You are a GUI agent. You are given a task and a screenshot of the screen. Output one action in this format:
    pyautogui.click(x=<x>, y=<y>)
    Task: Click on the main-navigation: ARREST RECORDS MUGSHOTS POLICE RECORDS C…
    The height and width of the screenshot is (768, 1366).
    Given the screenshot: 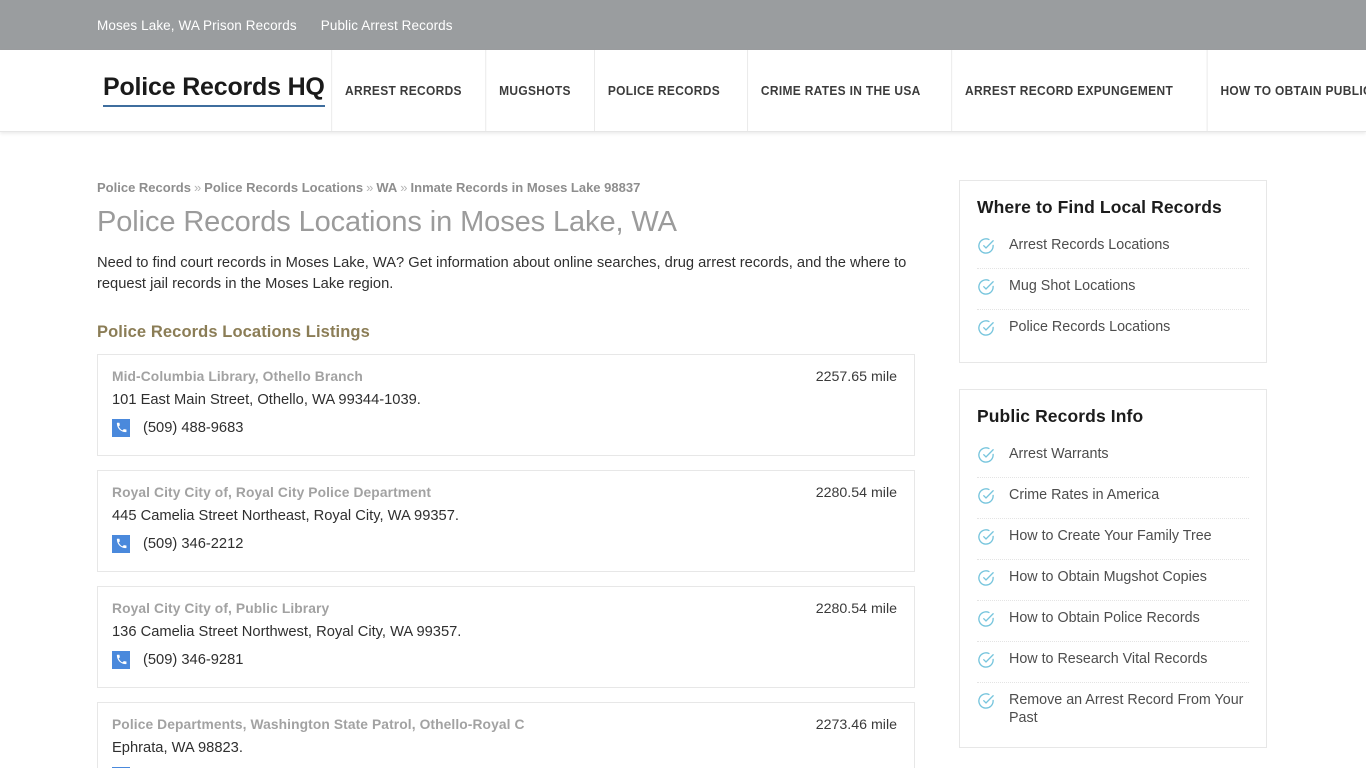 What is the action you would take?
    pyautogui.click(x=845, y=90)
    